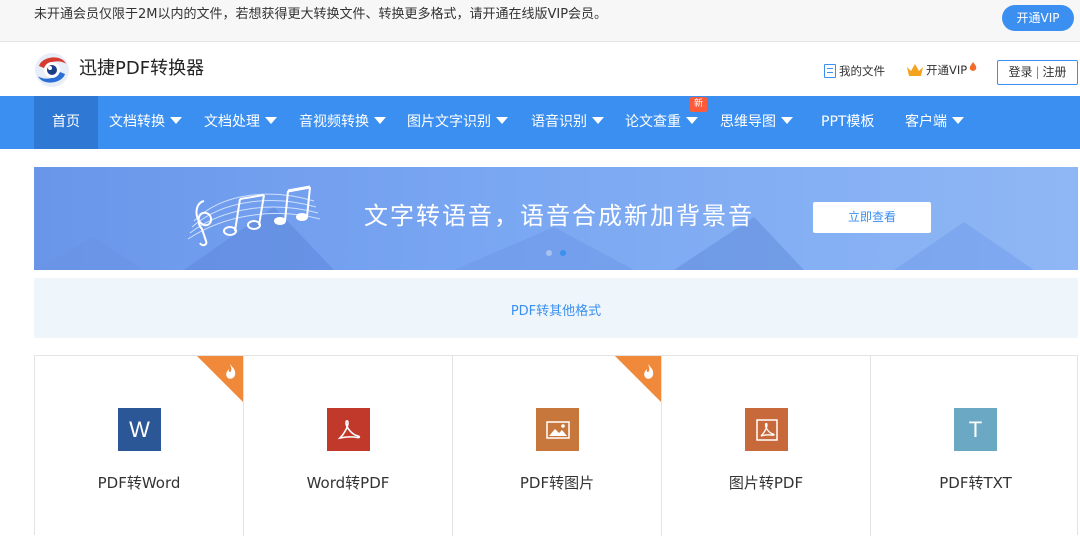 The width and height of the screenshot is (1080, 536). Describe the element at coordinates (975, 483) in the screenshot. I see `tool-label: PDF转TXT` at that location.